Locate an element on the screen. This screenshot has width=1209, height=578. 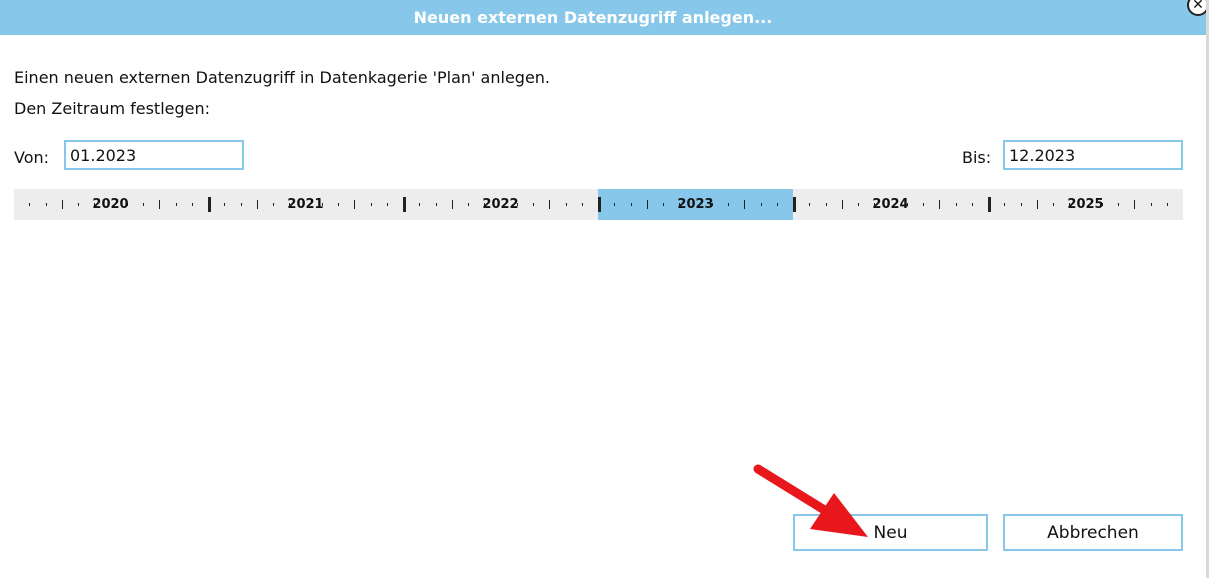
cancel-button: Abbrechen is located at coordinates (1093, 532).